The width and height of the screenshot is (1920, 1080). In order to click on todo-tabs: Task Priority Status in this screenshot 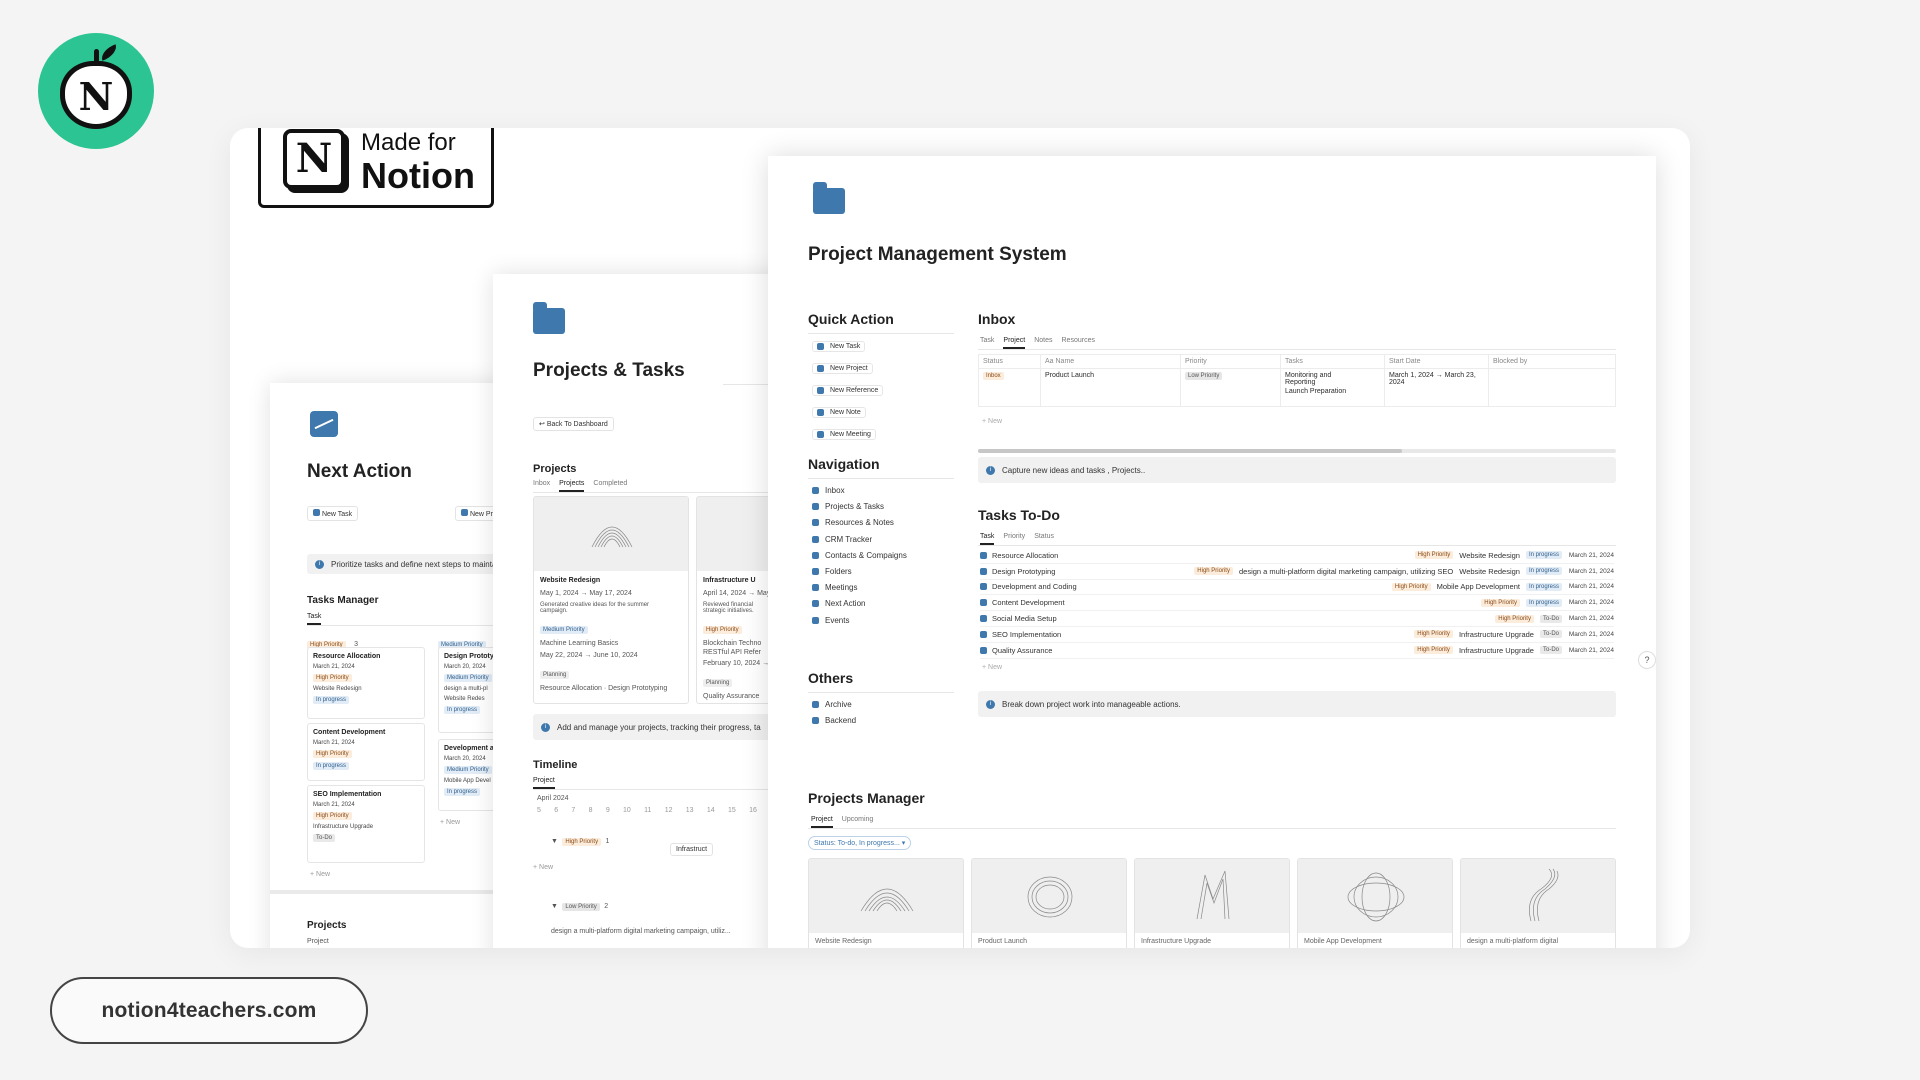, I will do `click(1017, 539)`.